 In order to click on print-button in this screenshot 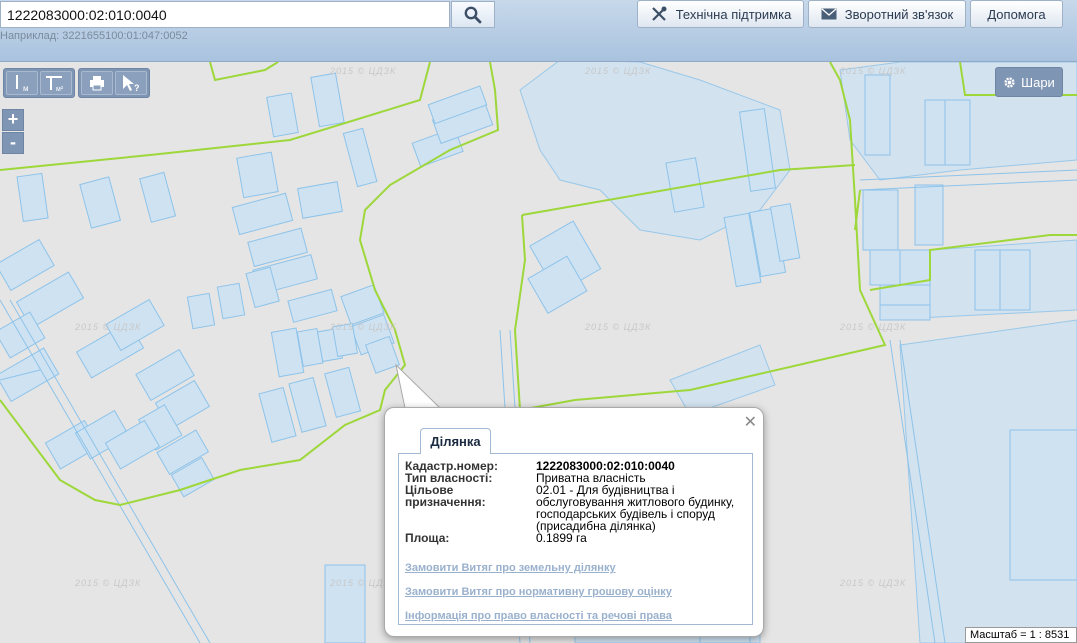, I will do `click(97, 83)`.